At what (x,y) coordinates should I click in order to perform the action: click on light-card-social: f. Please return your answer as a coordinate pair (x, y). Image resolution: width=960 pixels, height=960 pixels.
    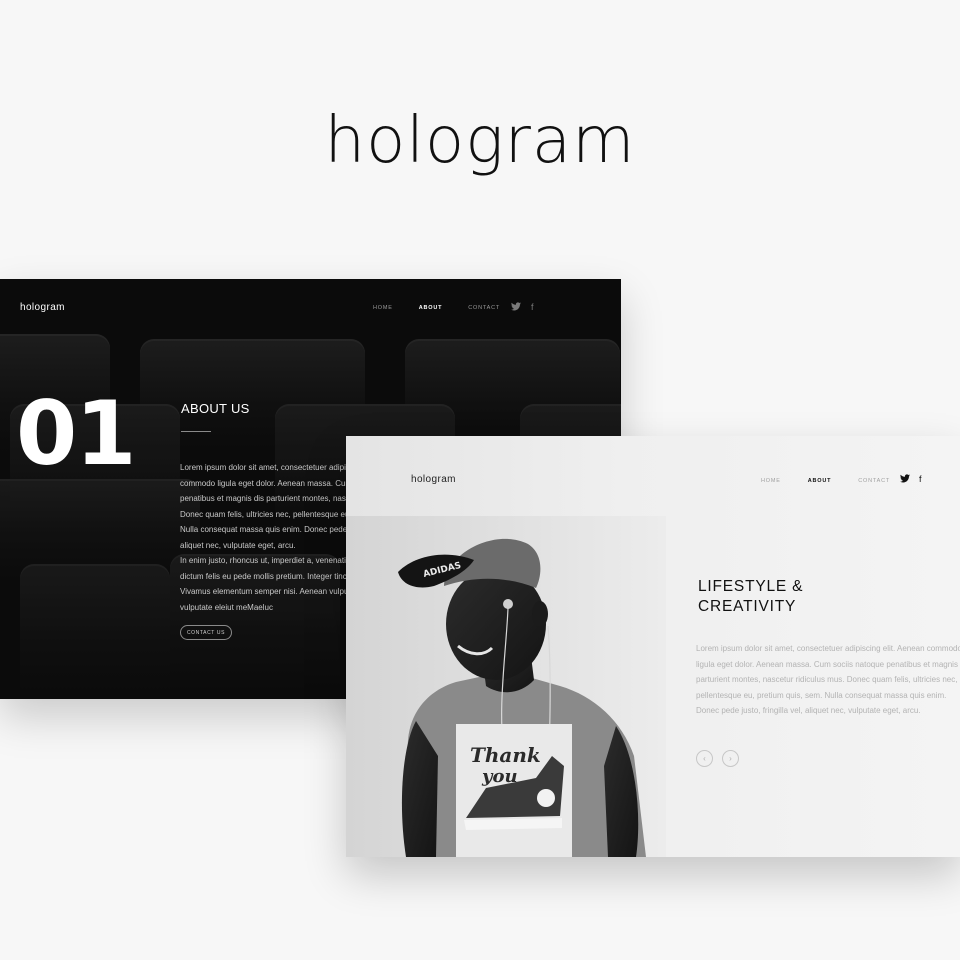
    Looking at the image, I should click on (911, 479).